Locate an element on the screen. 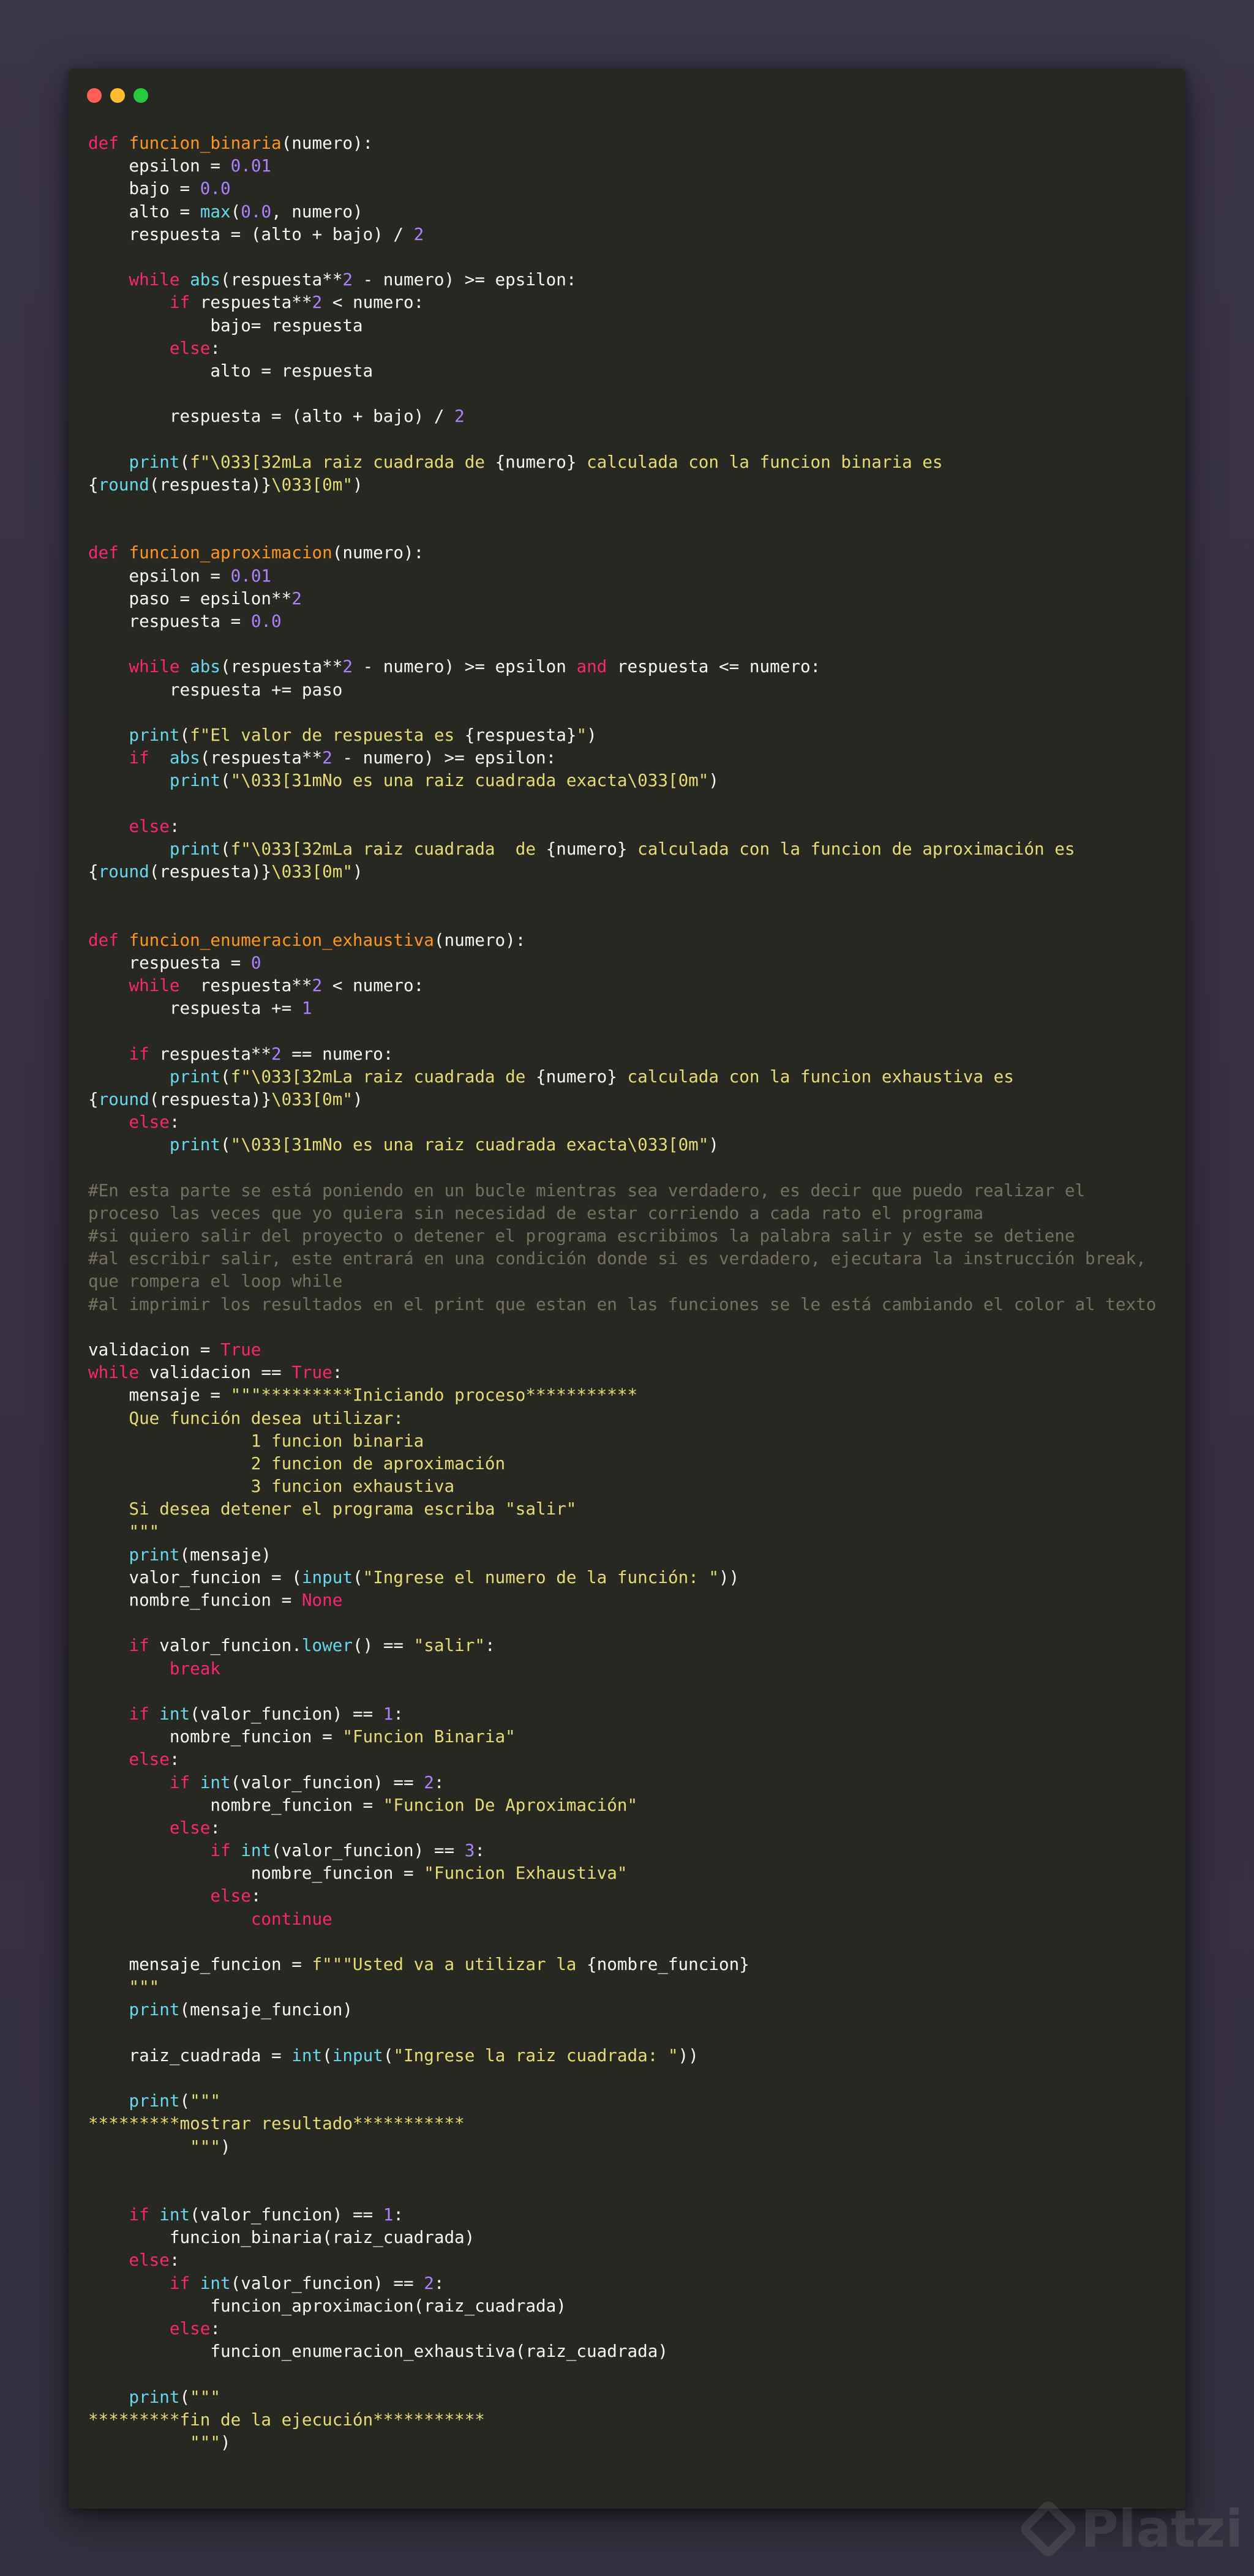 The height and width of the screenshot is (2576, 1254). code-line: {round(respuesta)}\033[0m") is located at coordinates (636, 484).